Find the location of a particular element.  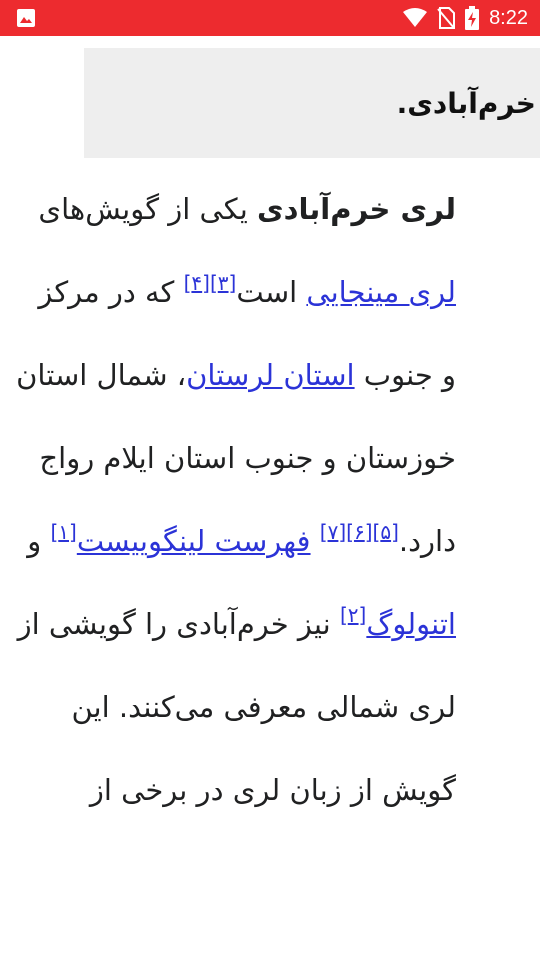

clock-time: 8:22 is located at coordinates (508, 17).